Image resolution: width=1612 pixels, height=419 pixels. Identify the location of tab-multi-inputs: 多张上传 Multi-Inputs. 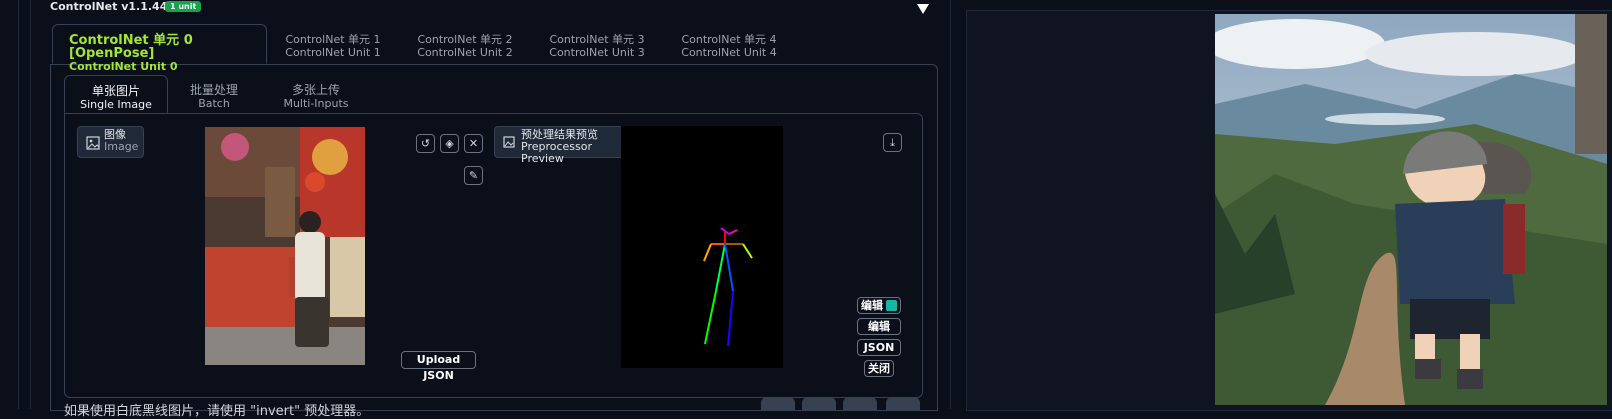
(316, 94).